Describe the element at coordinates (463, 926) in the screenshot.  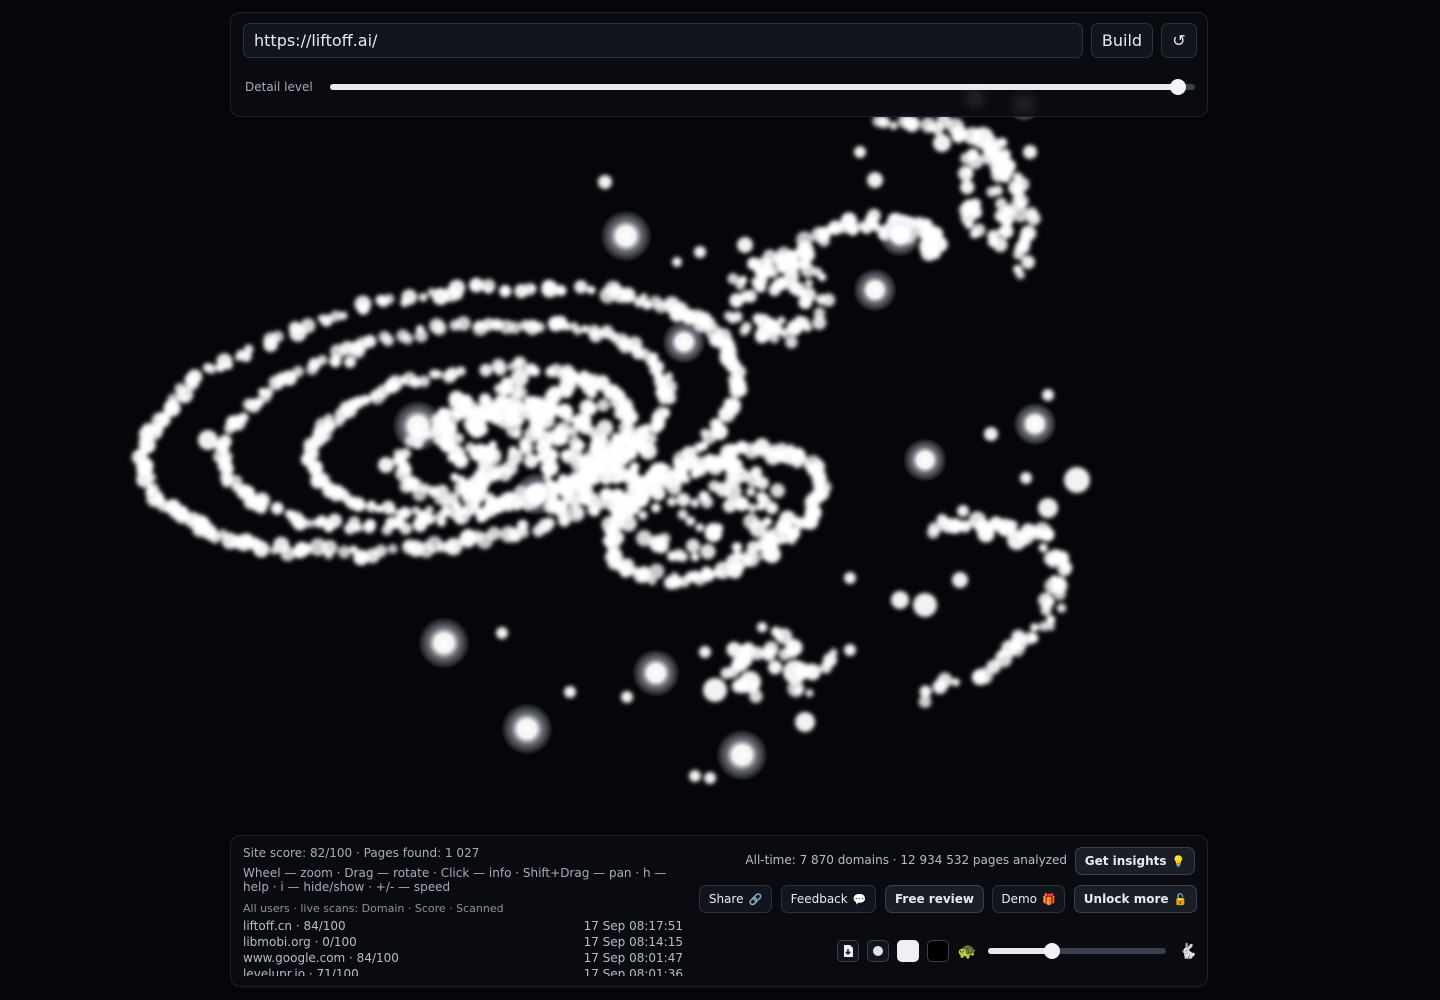
I see `list-item: liftoff.cn · 84/100 17 Sep 08:17:51` at that location.